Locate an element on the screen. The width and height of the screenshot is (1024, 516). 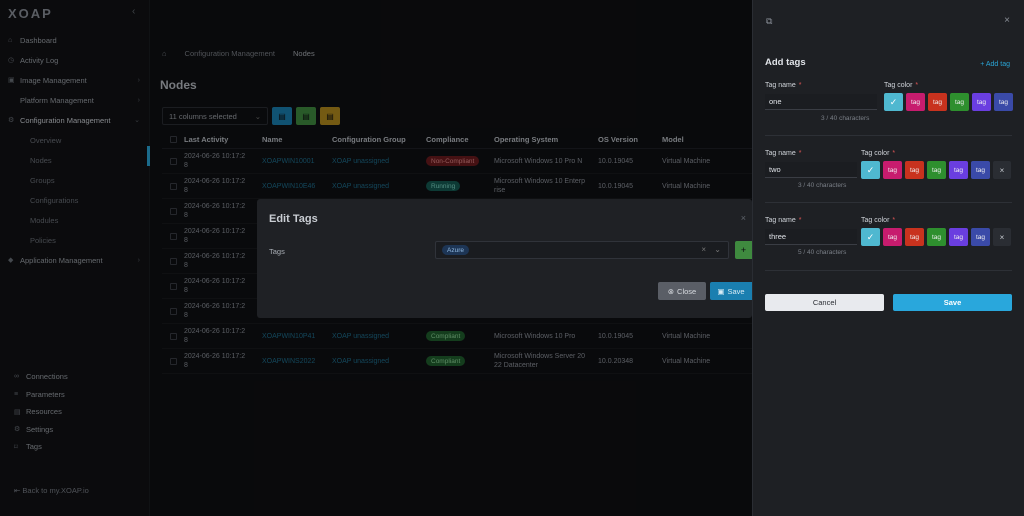
tag-name-input: three is located at coordinates (811, 237).